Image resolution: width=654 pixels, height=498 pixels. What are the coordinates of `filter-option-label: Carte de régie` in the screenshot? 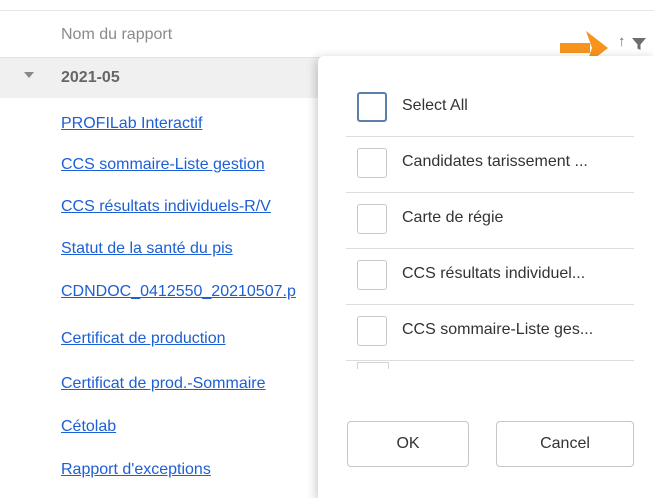 It's located at (453, 217).